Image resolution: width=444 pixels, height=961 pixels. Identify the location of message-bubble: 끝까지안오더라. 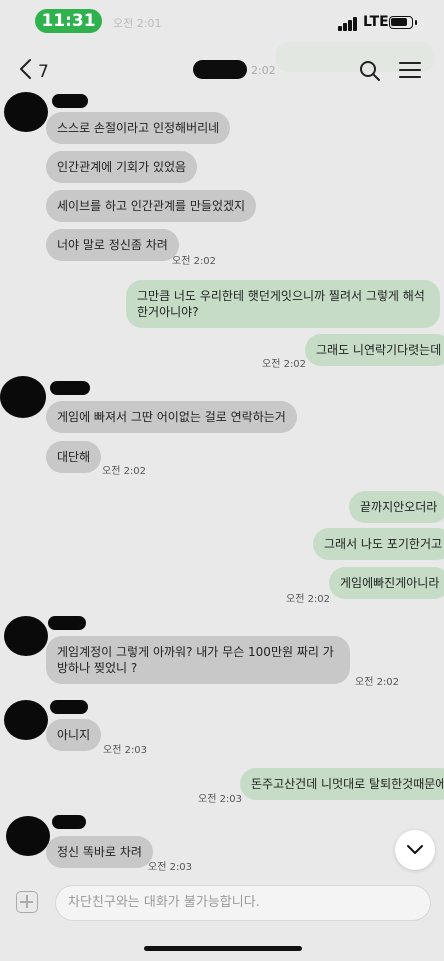
(396, 507).